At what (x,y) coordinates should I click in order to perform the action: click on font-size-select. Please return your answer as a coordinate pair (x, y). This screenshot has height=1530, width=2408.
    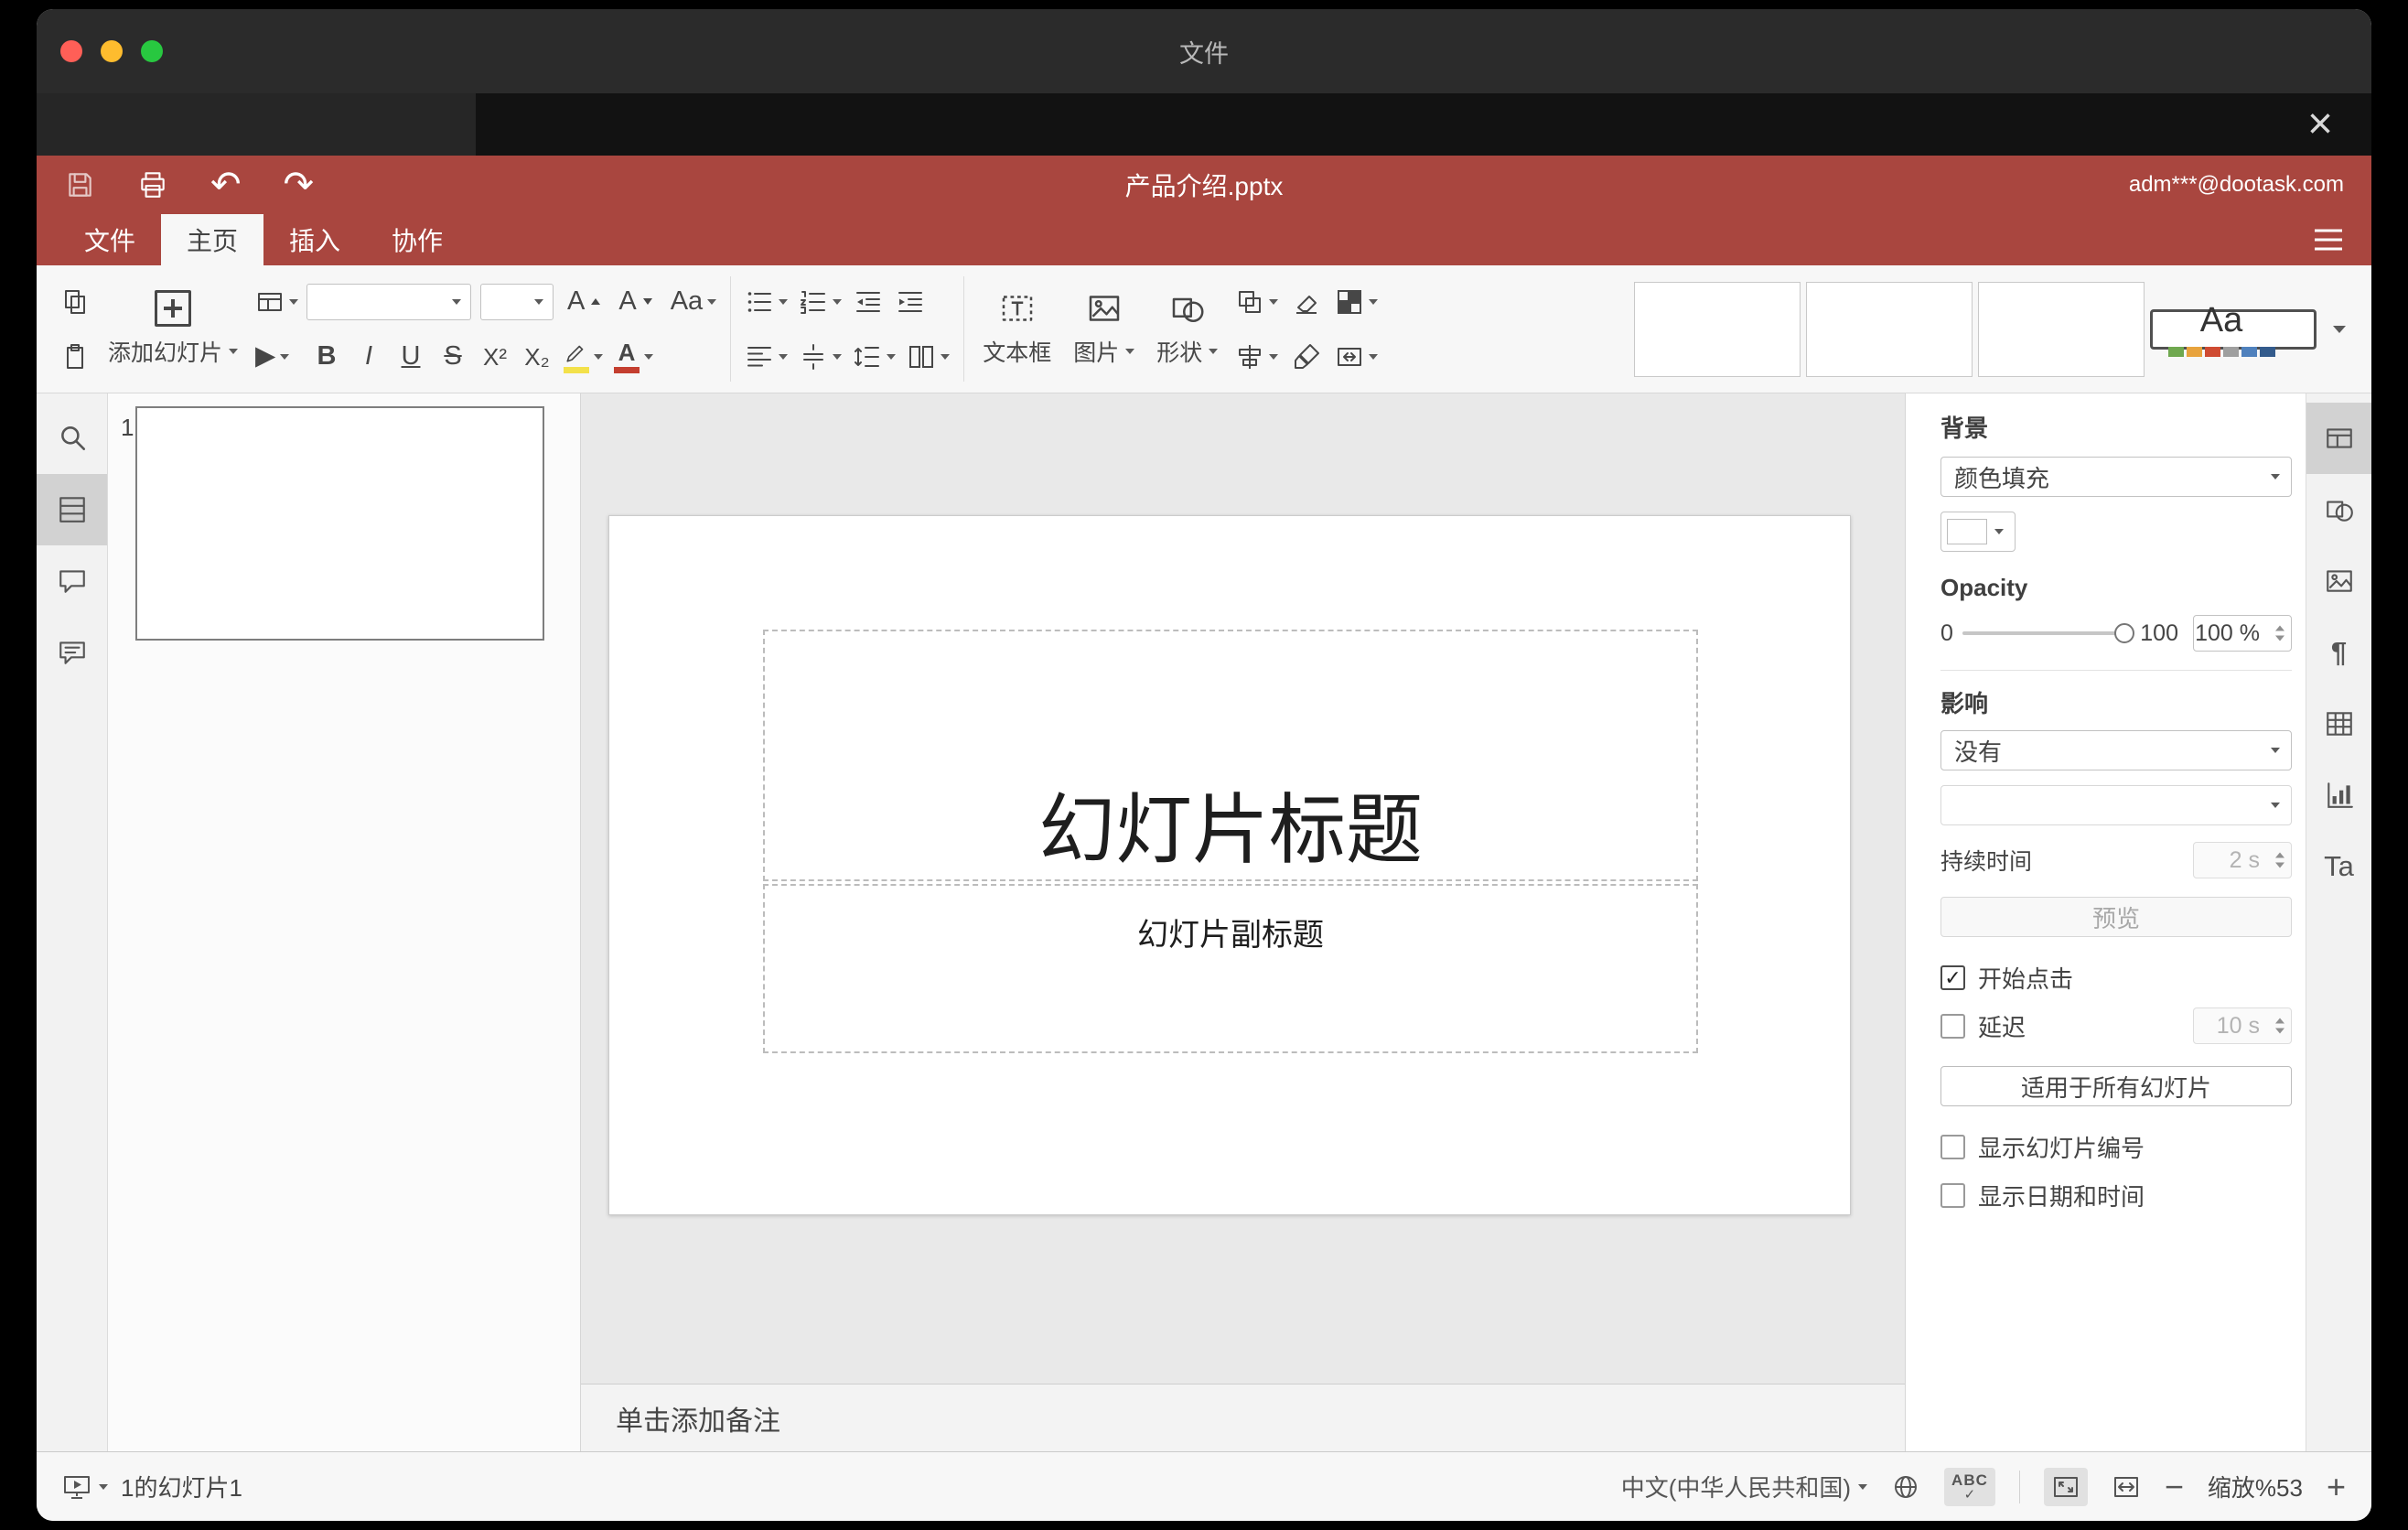
    Looking at the image, I should click on (517, 301).